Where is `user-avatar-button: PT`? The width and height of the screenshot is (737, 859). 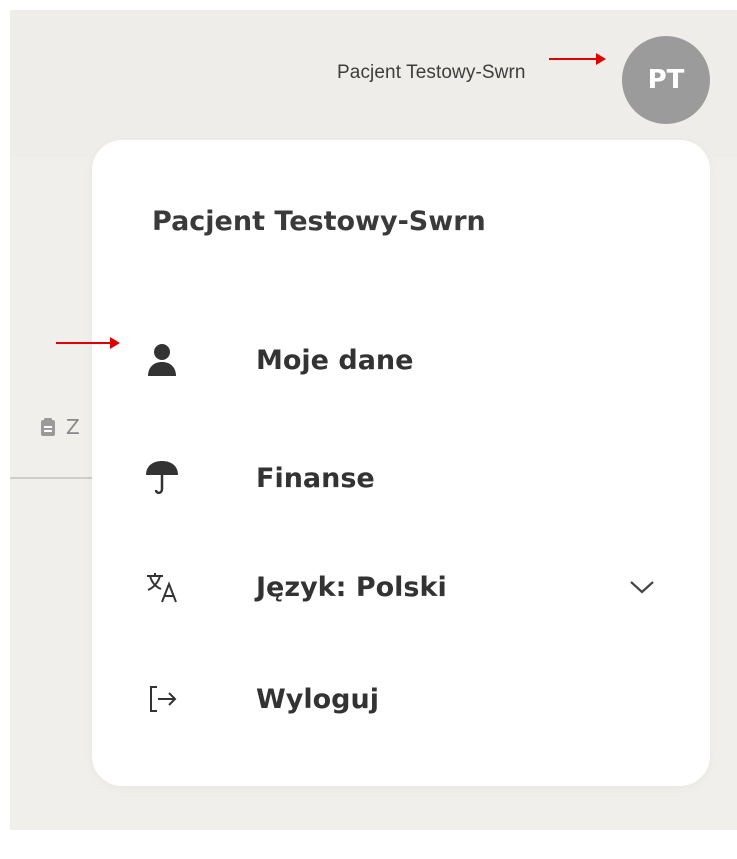 user-avatar-button: PT is located at coordinates (666, 80).